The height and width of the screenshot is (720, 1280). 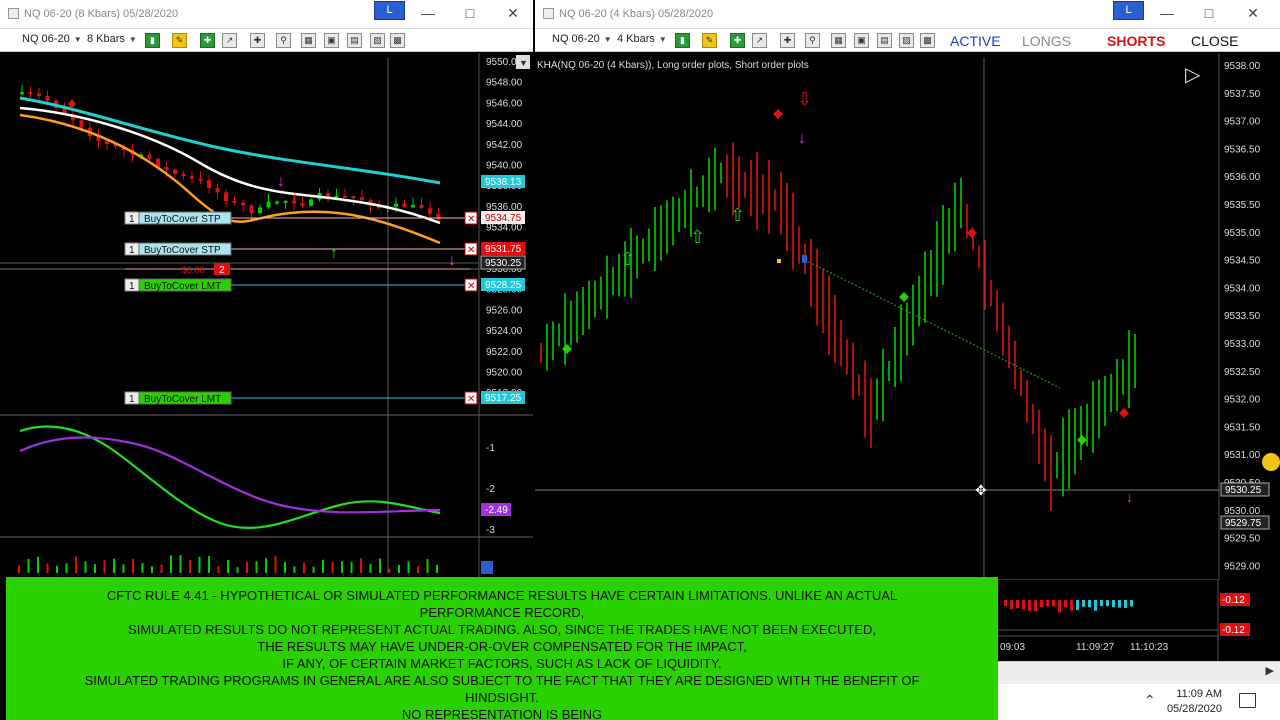 I want to click on right-title-bar: NQ 06-20 (4 Kbars) 05/28/2020 L — □ ✕, so click(x=907, y=14).